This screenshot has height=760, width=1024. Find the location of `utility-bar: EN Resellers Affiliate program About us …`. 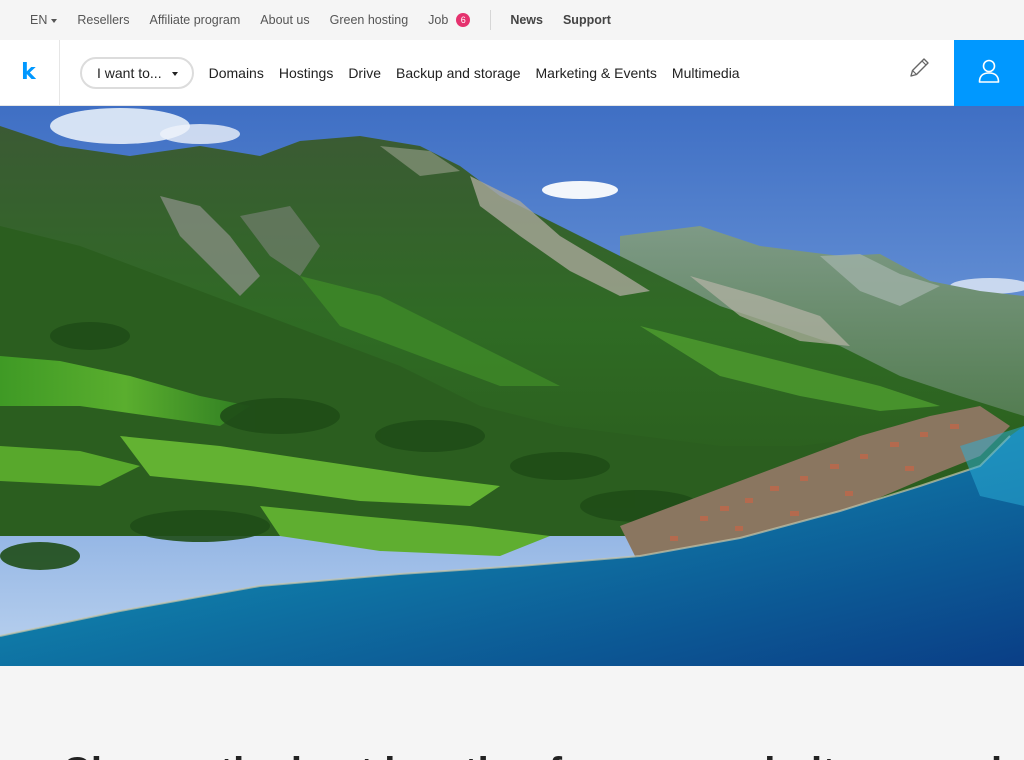

utility-bar: EN Resellers Affiliate program About us … is located at coordinates (512, 20).